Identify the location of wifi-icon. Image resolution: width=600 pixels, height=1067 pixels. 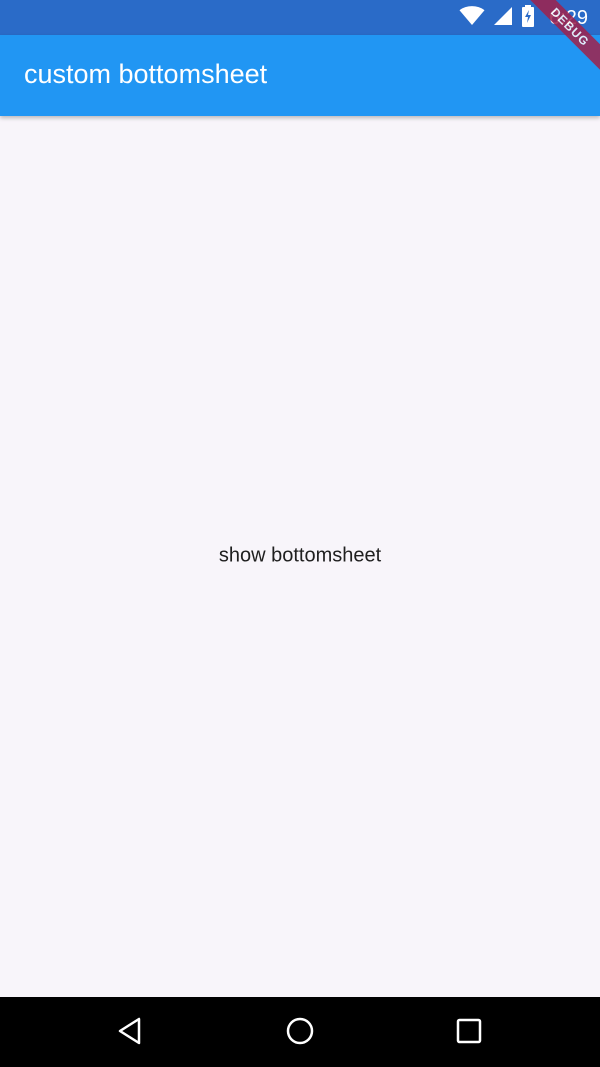
(472, 18).